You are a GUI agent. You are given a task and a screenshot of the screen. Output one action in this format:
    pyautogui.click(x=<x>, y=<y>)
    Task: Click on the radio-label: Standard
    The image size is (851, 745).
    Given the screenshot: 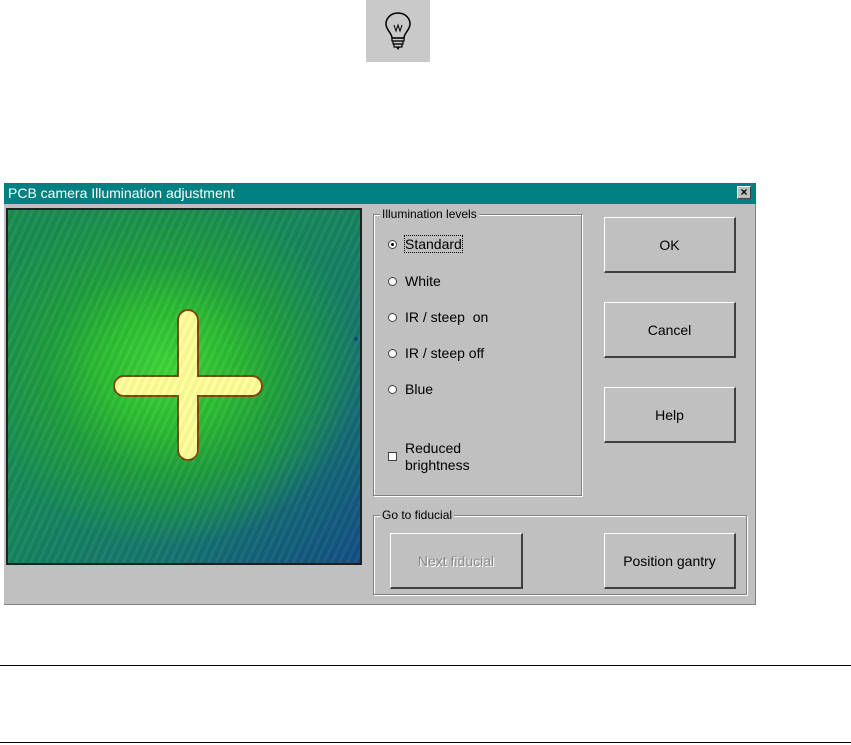 What is the action you would take?
    pyautogui.click(x=433, y=244)
    